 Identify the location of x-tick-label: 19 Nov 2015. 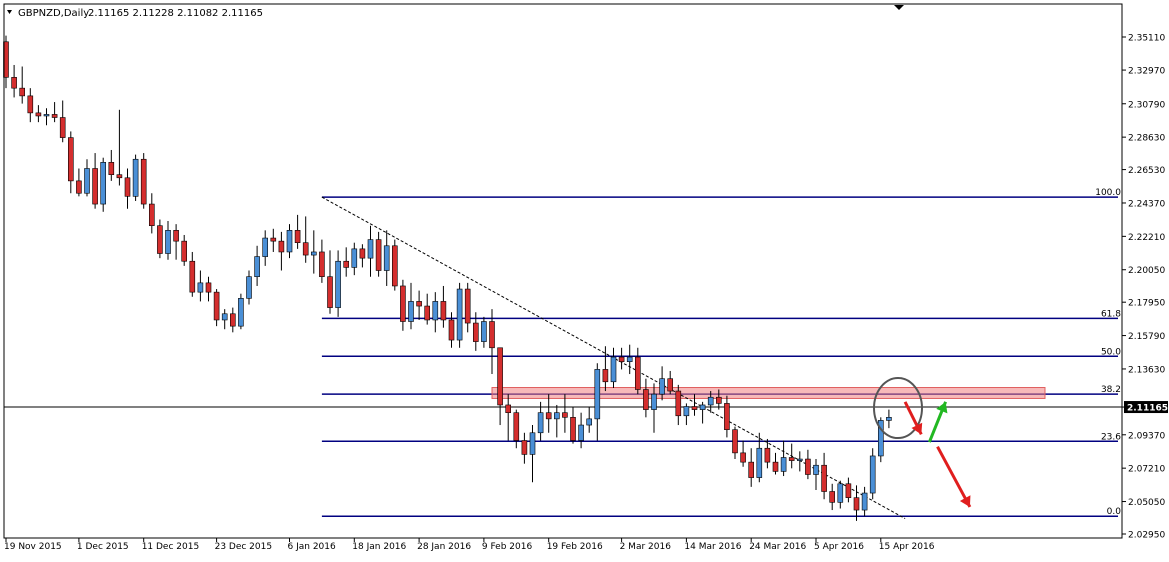
(33, 547).